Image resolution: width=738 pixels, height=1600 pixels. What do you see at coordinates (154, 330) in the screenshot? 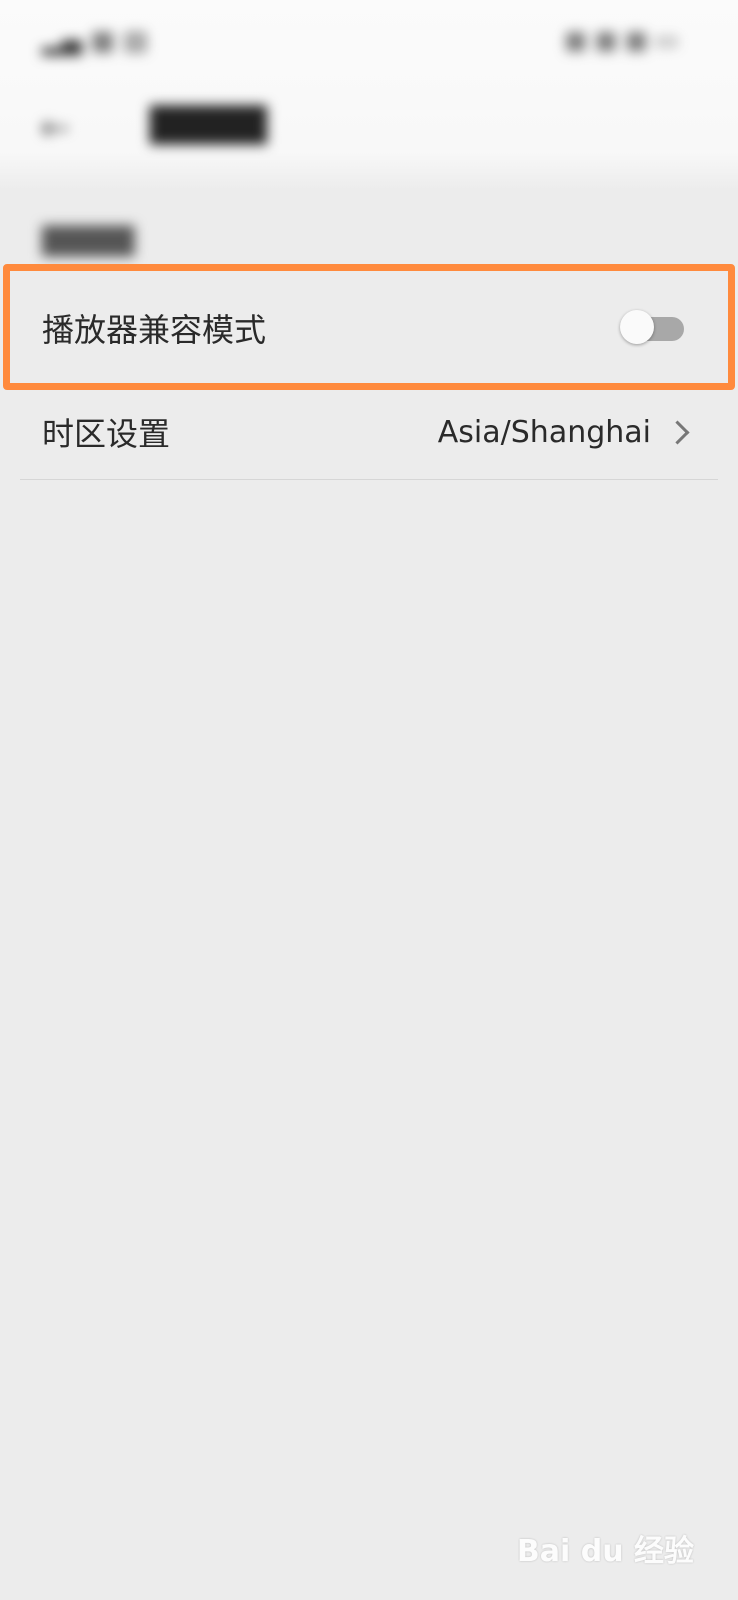
I see `player-compat-mode-label: 播放器兼容模式` at bounding box center [154, 330].